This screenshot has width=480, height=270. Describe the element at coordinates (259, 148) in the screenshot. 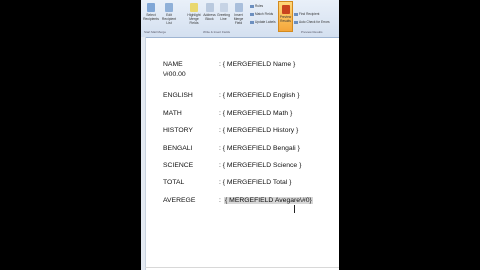

I see `mergefield-bengali: : { MERGEFIELD Bengali }` at that location.